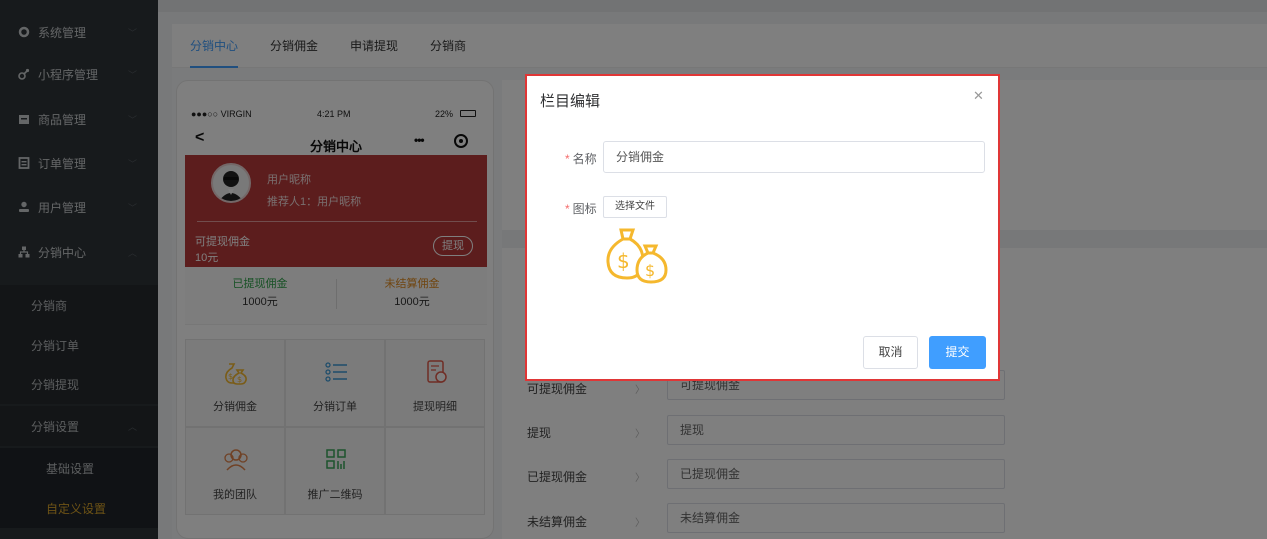  Describe the element at coordinates (890, 352) in the screenshot. I see `cancel-button: 取消` at that location.